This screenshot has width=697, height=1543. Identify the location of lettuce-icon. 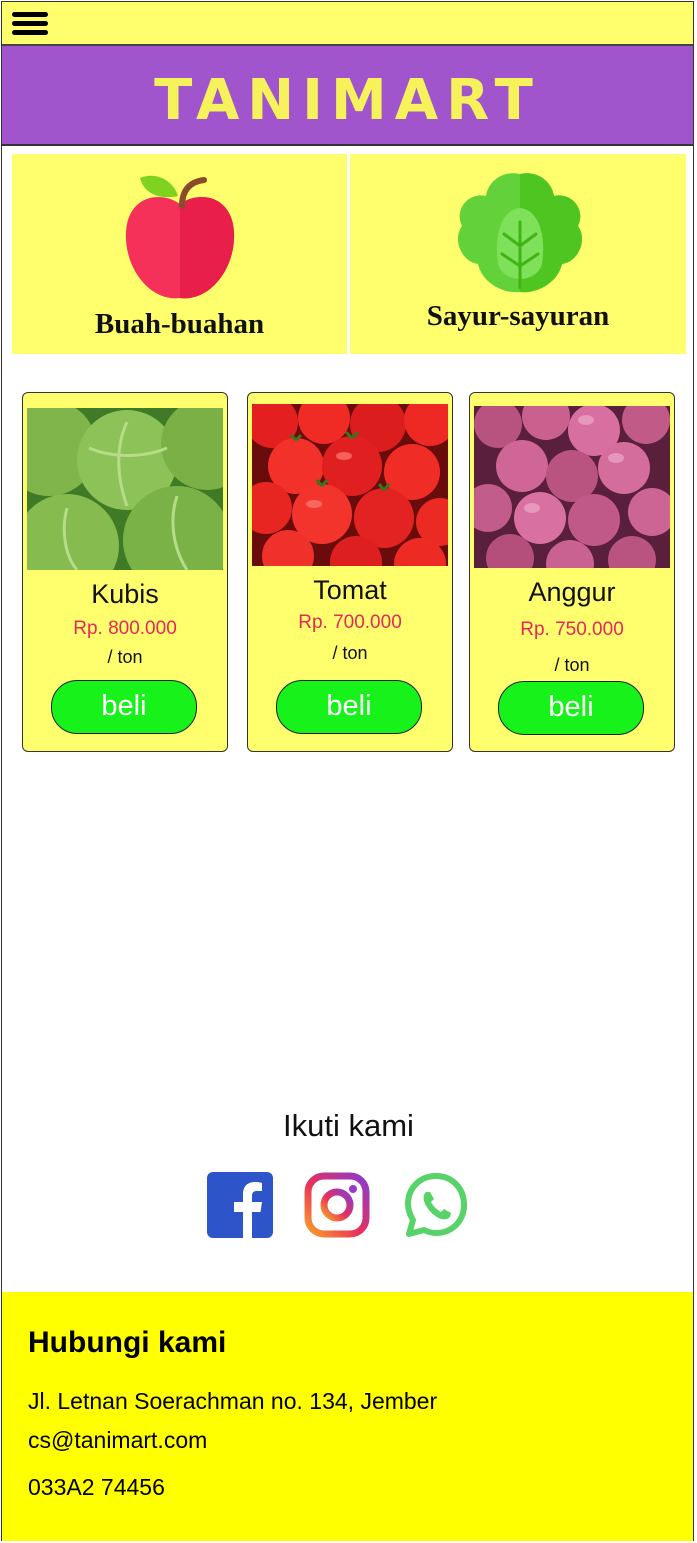
(520, 233).